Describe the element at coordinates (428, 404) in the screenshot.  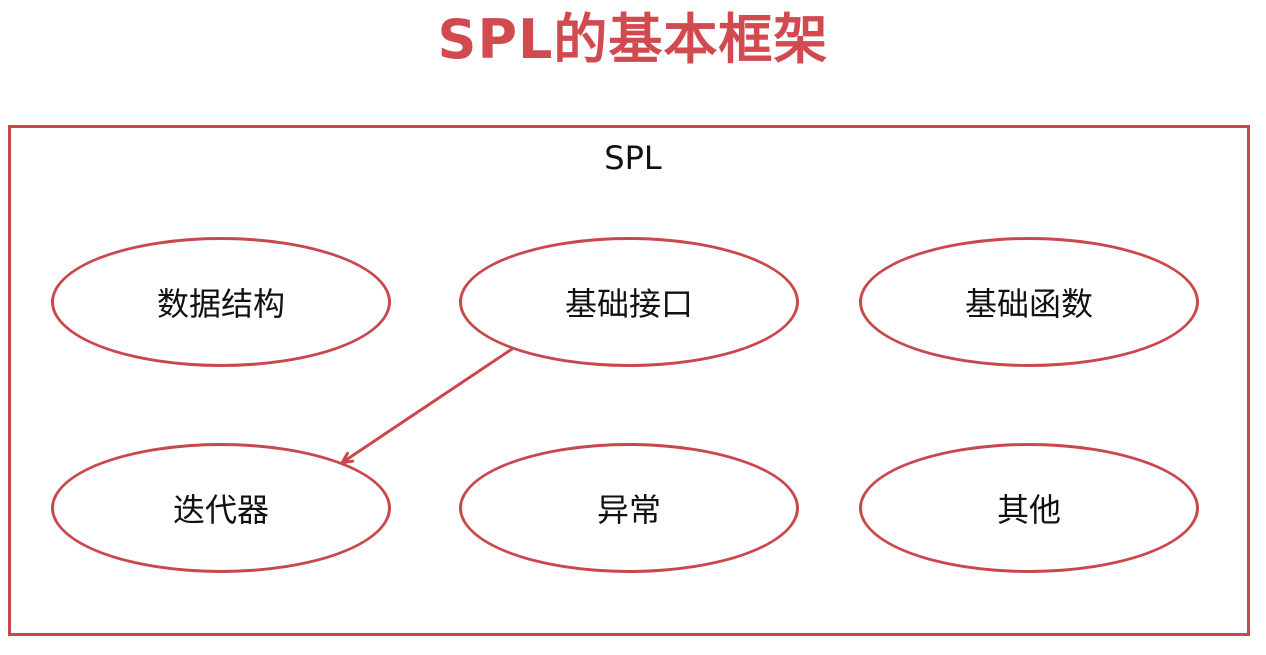
I see `edge-arrow-interfaces-to-iterators` at that location.